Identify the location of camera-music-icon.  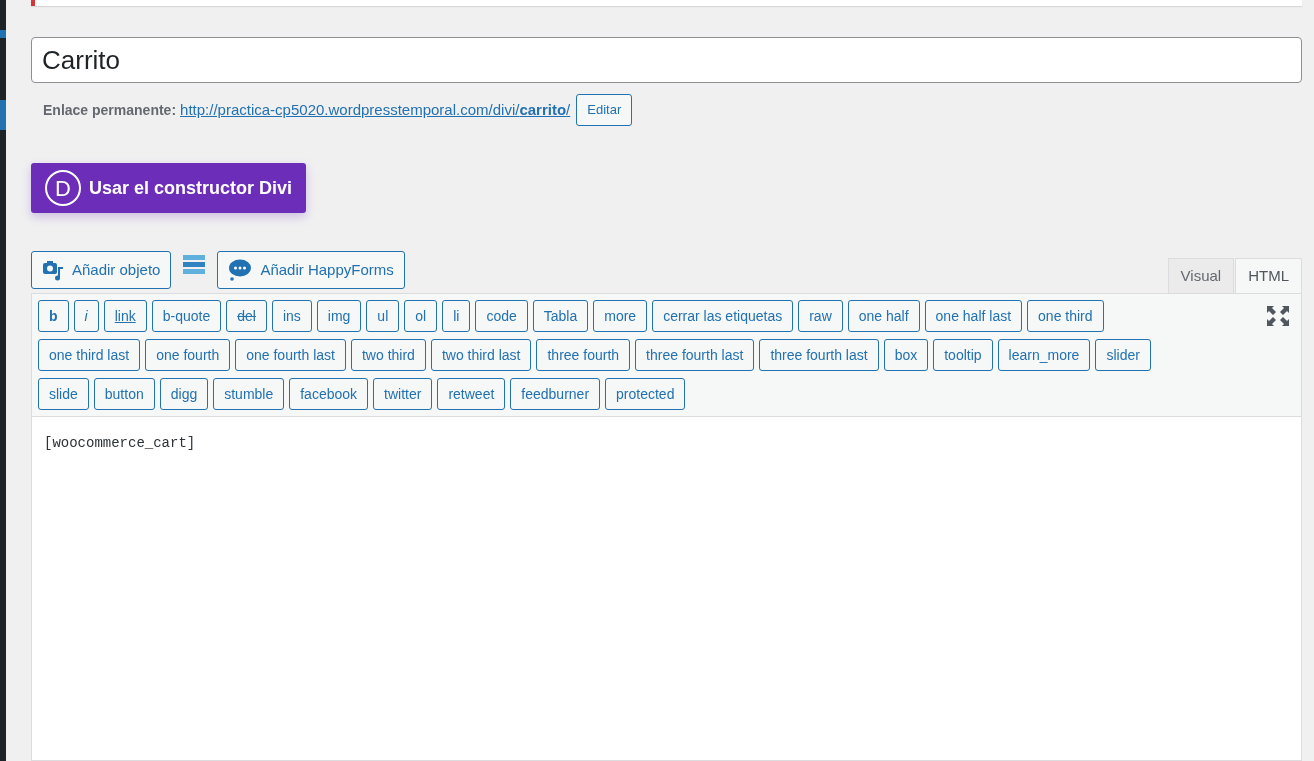
(53, 270).